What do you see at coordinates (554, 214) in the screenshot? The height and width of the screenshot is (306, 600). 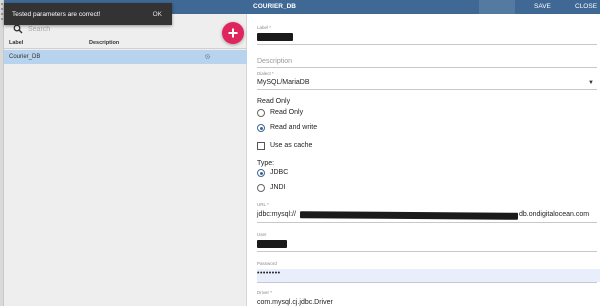 I see `url-value-suffix: db.ondigitalocean.com` at bounding box center [554, 214].